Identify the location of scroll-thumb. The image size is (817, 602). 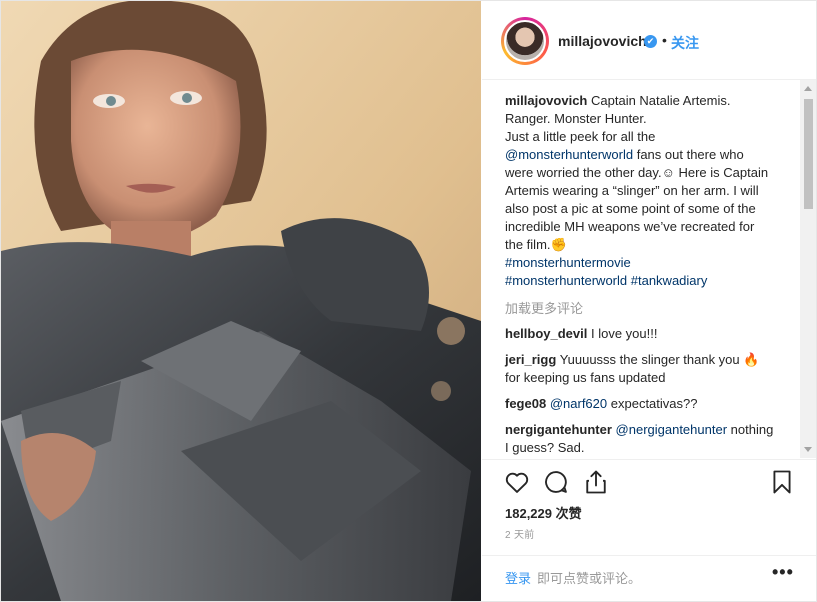
(808, 154).